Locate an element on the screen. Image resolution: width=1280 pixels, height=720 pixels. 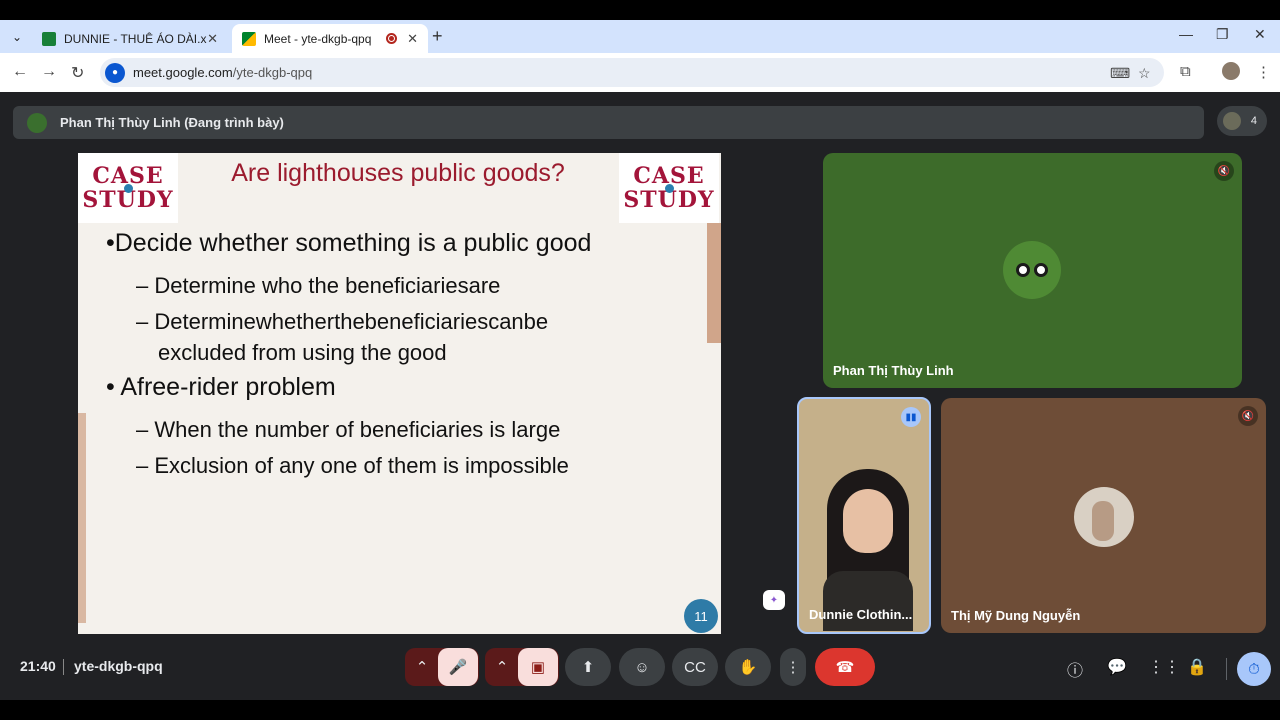
participant-count: 4 is located at coordinates (1253, 121).